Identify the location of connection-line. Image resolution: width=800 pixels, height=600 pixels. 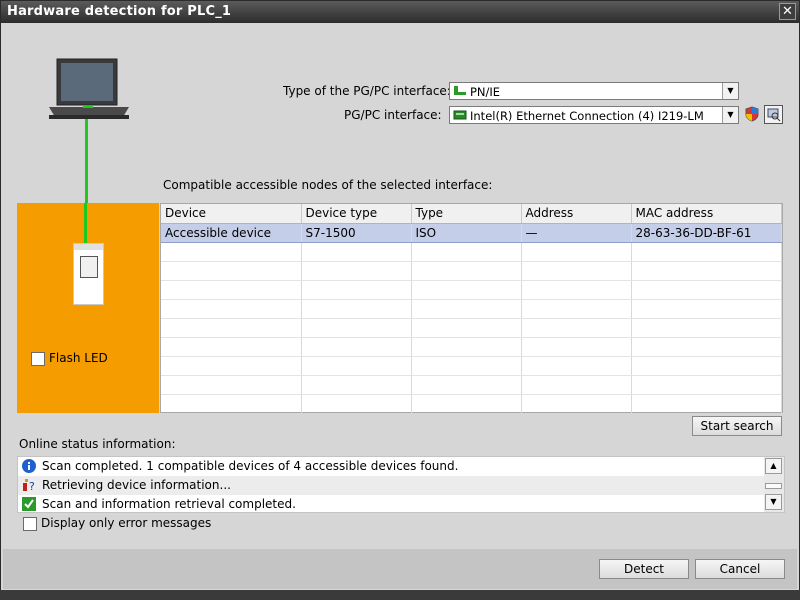
(85, 223).